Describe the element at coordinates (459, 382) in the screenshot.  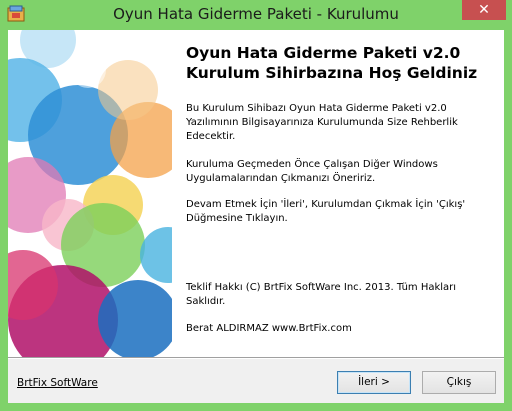
I see `exit-button: Çıkış` at that location.